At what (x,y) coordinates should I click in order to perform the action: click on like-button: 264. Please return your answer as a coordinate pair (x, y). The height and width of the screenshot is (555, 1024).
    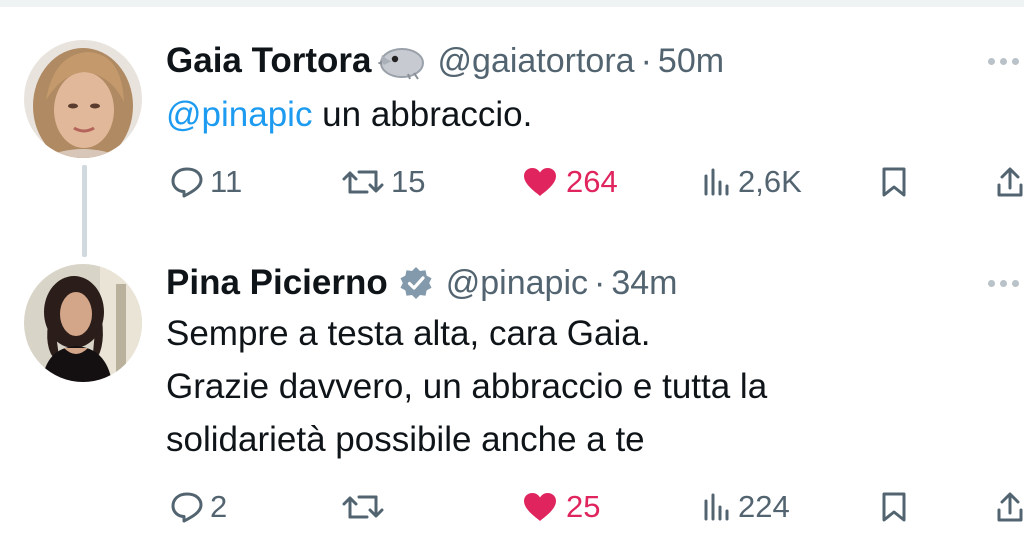
    Looking at the image, I should click on (570, 182).